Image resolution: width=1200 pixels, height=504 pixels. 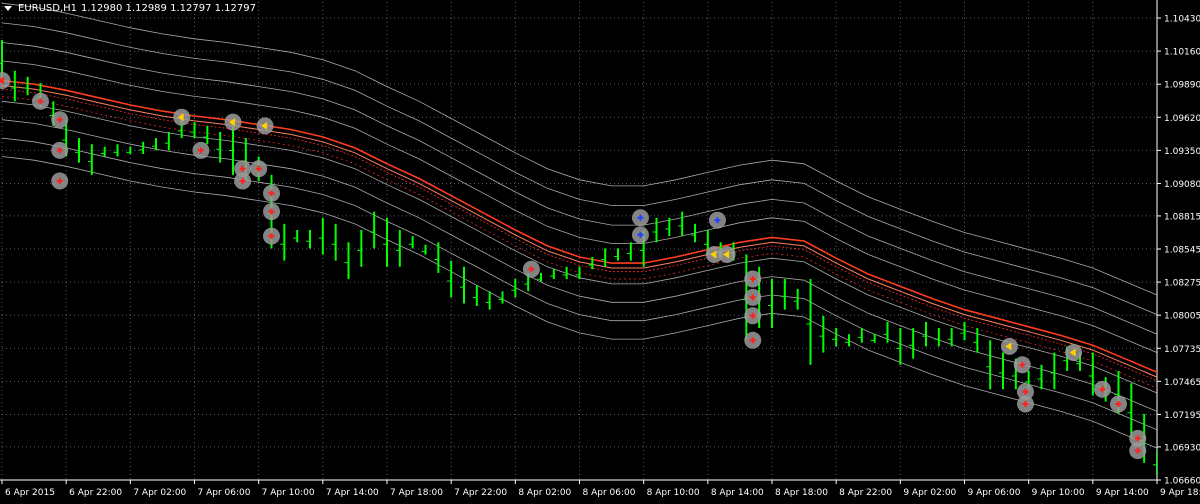 I want to click on x-tick-label: 8 Apr 14:00, so click(x=737, y=493).